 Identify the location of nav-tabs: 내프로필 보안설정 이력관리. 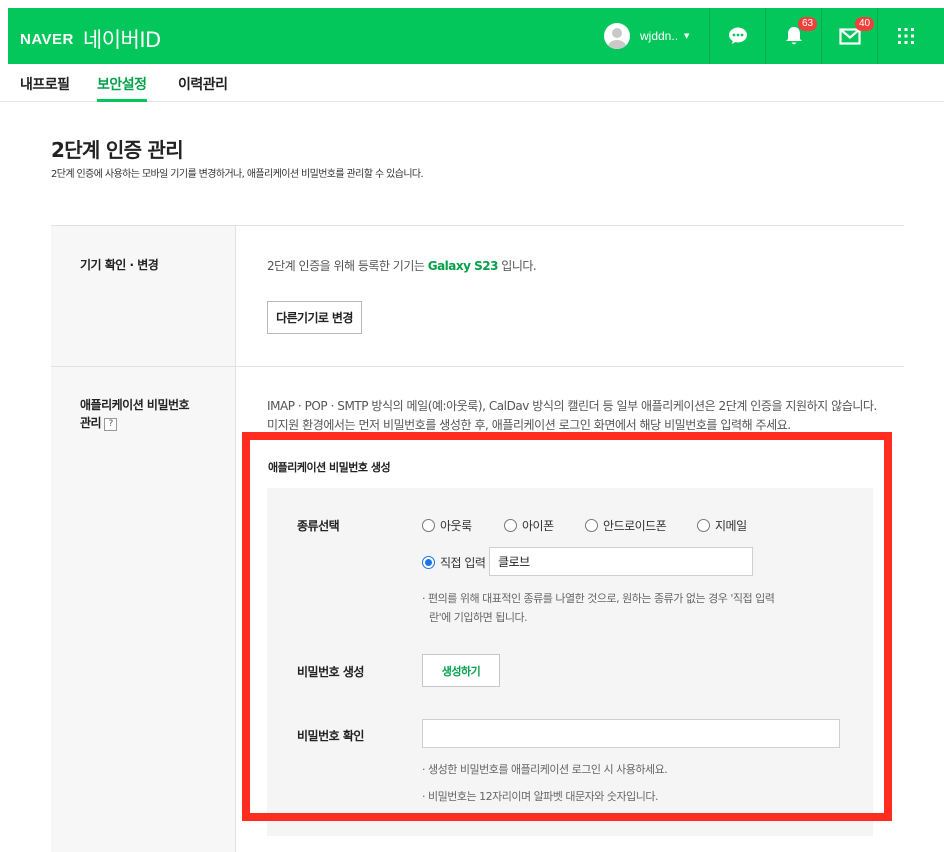
(472, 83).